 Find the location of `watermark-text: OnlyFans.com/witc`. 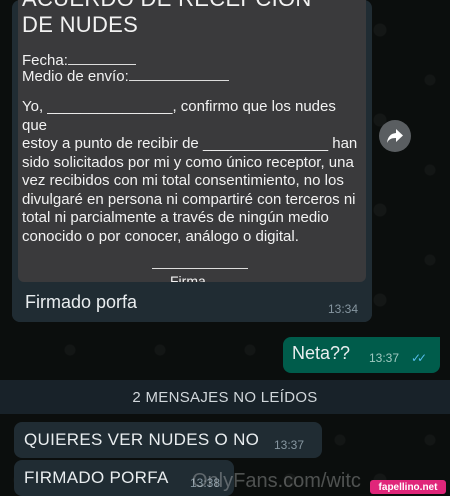

watermark-text: OnlyFans.com/witc is located at coordinates (276, 481).